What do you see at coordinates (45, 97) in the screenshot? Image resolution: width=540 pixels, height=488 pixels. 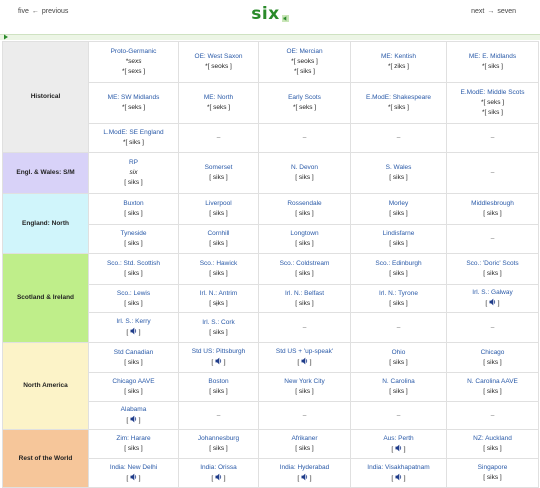 I see `region-header: Historical` at bounding box center [45, 97].